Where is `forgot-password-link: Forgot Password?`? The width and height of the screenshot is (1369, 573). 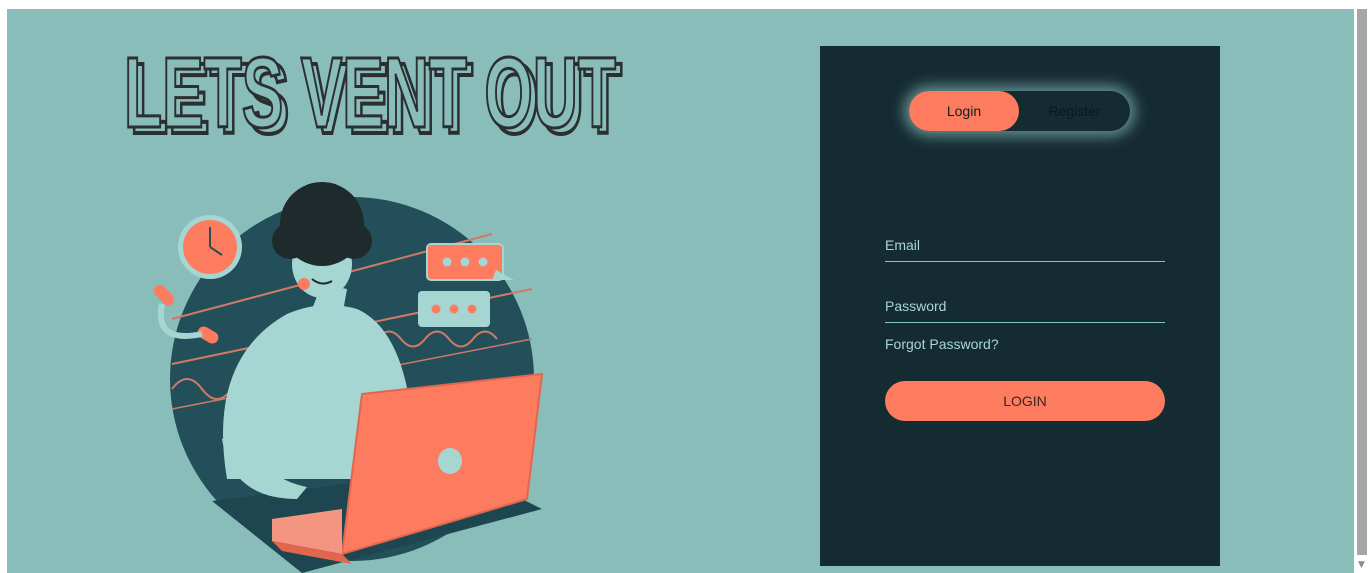
forgot-password-link: Forgot Password? is located at coordinates (942, 344).